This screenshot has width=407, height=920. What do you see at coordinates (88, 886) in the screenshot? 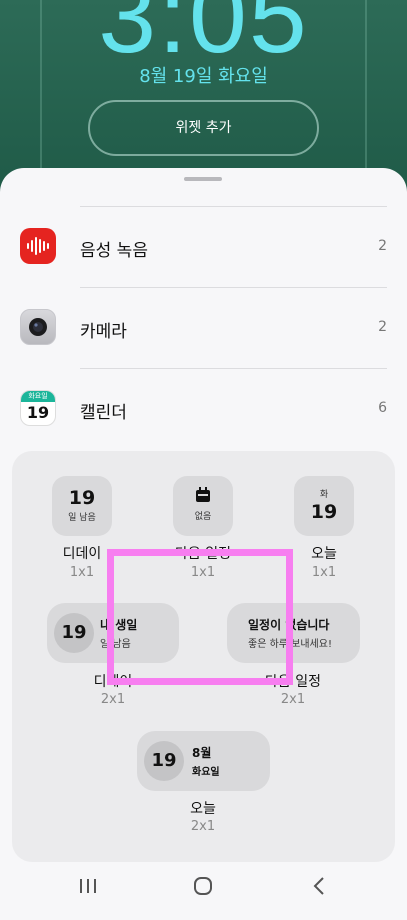
I see `recents-icon` at bounding box center [88, 886].